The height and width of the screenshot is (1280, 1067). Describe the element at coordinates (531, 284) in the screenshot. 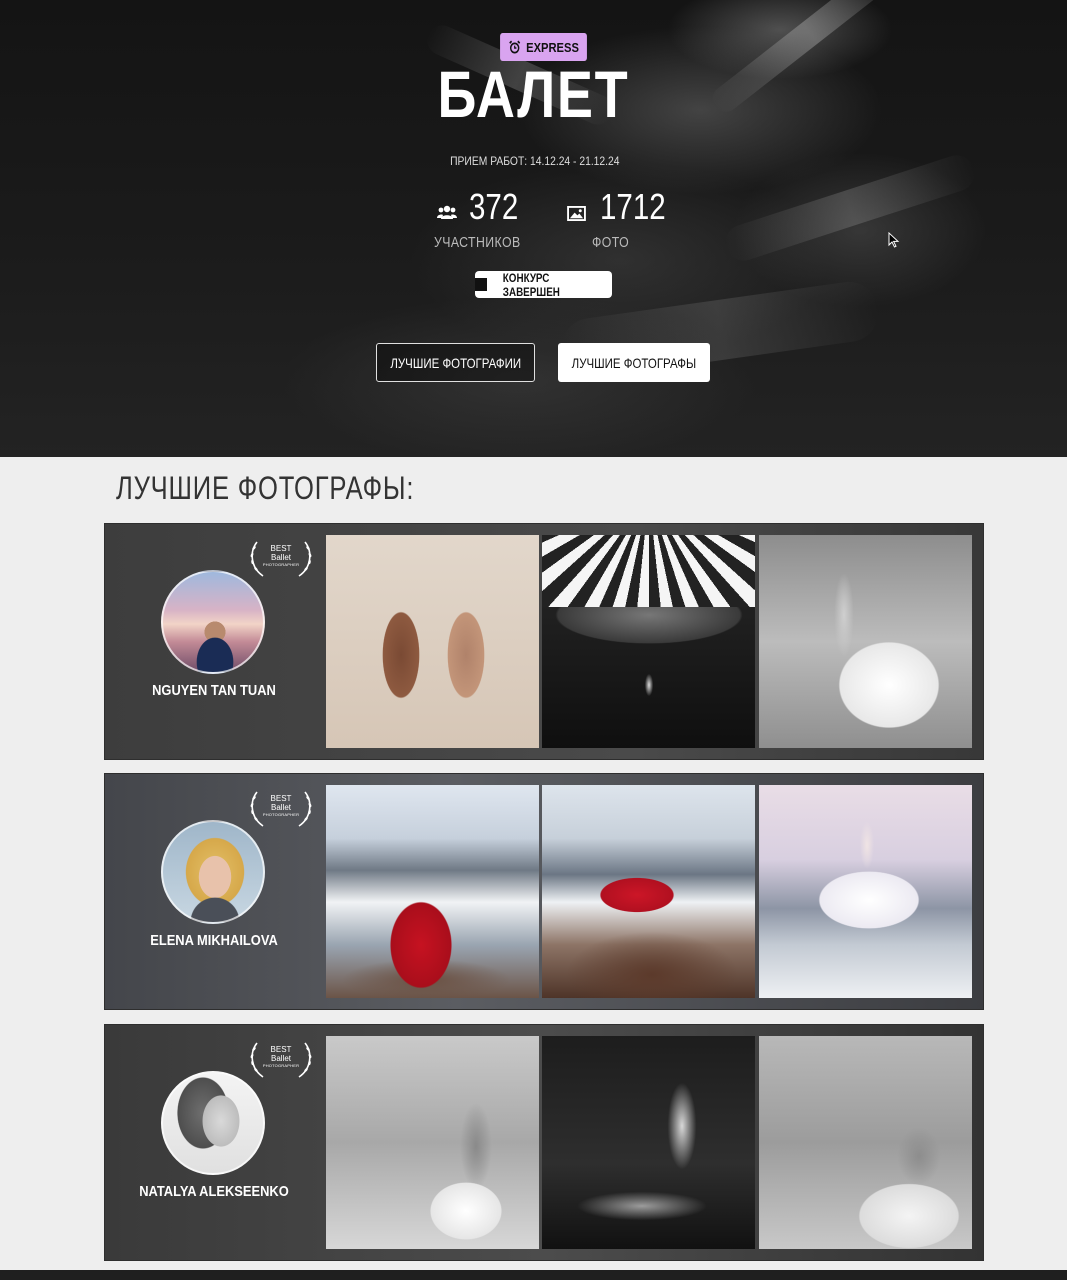

I see `status-label: КОНКУРС ЗАВЕРШЕН` at that location.